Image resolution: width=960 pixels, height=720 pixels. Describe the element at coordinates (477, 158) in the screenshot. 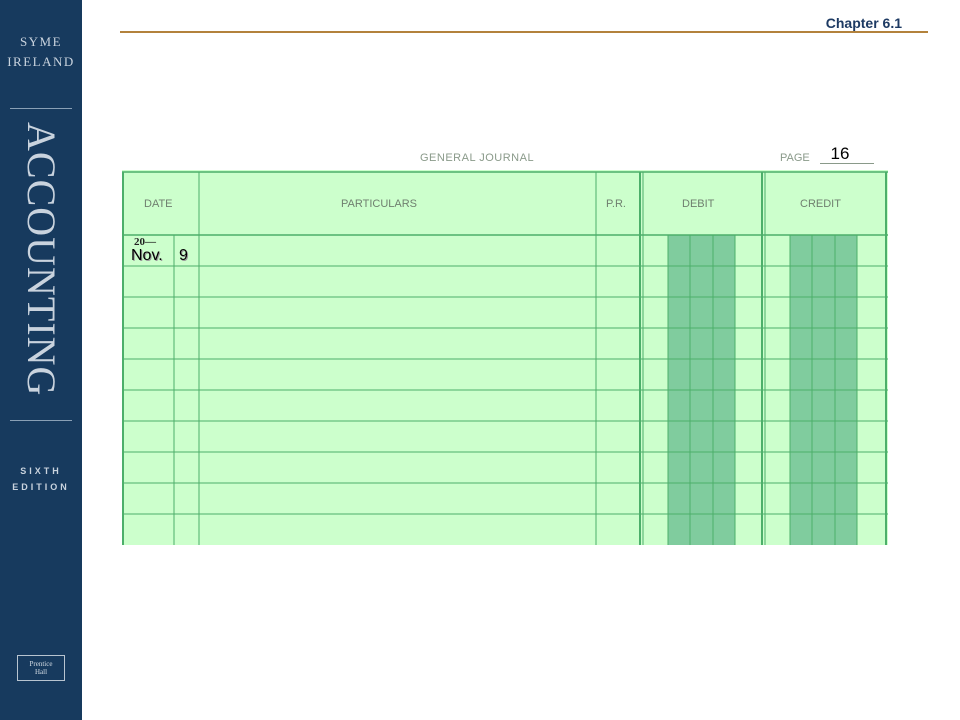

I see `journal-title: GENERAL JOURNAL` at that location.